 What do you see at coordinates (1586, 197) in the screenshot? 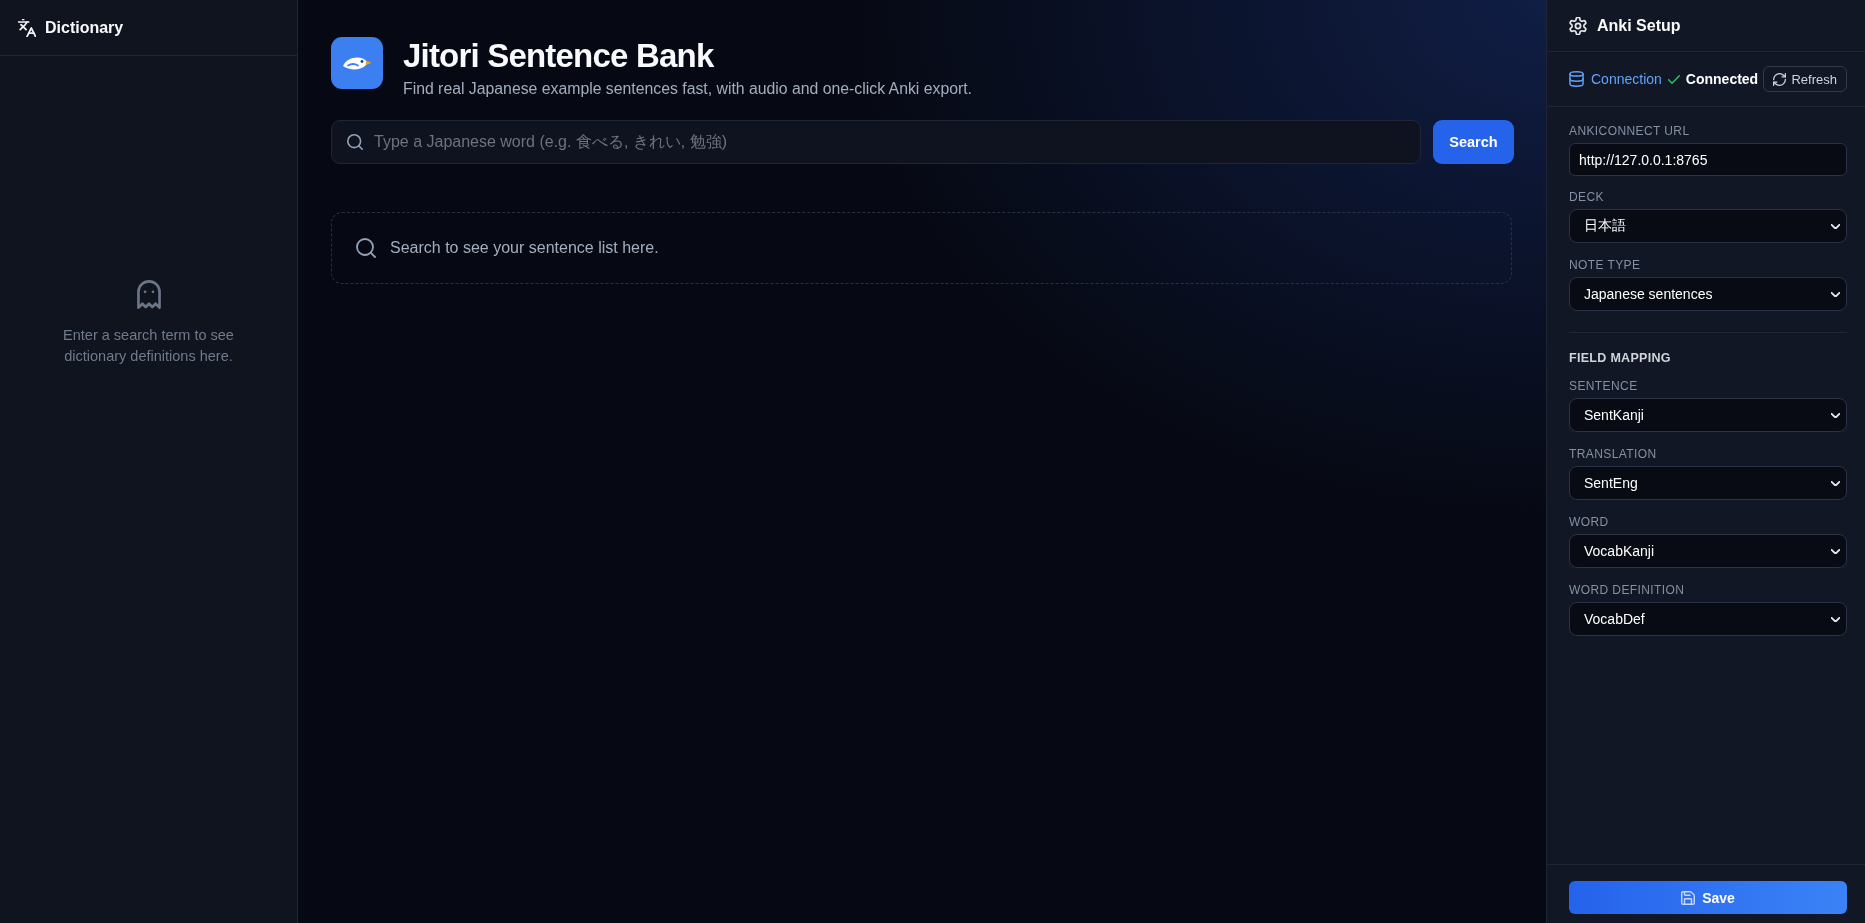
I see `field-label: DECK` at bounding box center [1586, 197].